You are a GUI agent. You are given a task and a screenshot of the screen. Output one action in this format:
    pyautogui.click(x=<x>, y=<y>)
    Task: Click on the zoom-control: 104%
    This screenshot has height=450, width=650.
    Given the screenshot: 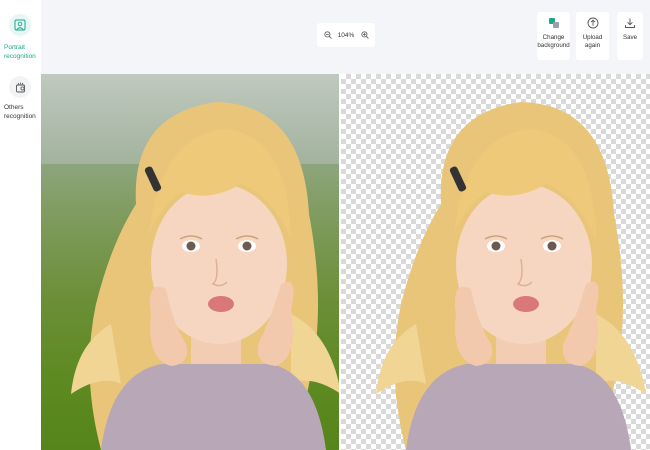 What is the action you would take?
    pyautogui.click(x=346, y=35)
    